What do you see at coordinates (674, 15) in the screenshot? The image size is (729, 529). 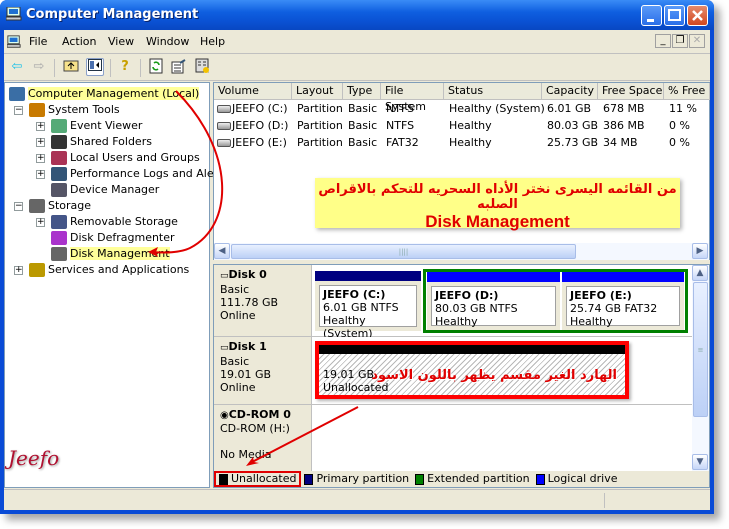 I see `maximize-button` at bounding box center [674, 15].